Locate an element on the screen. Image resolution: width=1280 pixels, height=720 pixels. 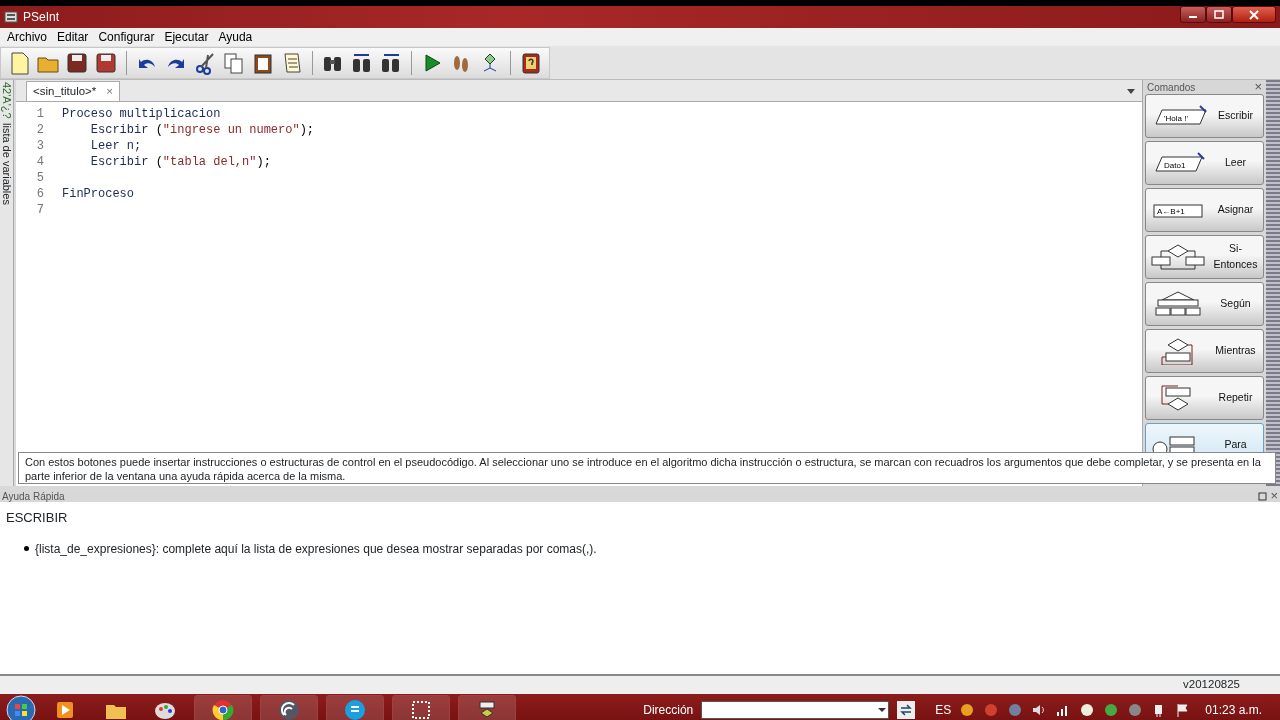
close-button is located at coordinates (1254, 14).